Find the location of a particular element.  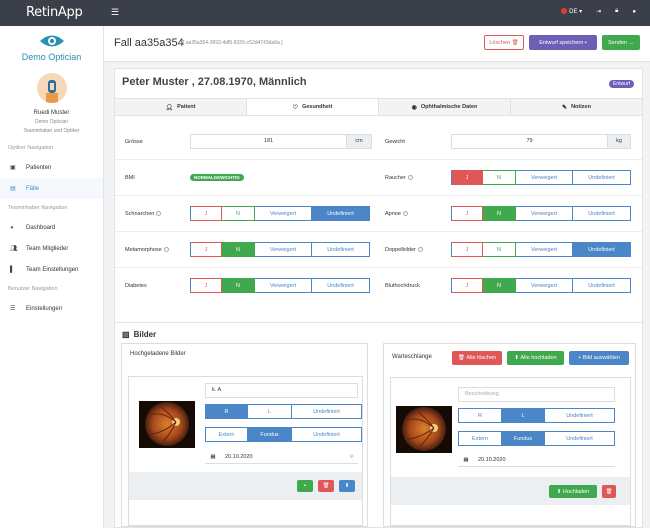

diabetes-option-j: J is located at coordinates (206, 285).